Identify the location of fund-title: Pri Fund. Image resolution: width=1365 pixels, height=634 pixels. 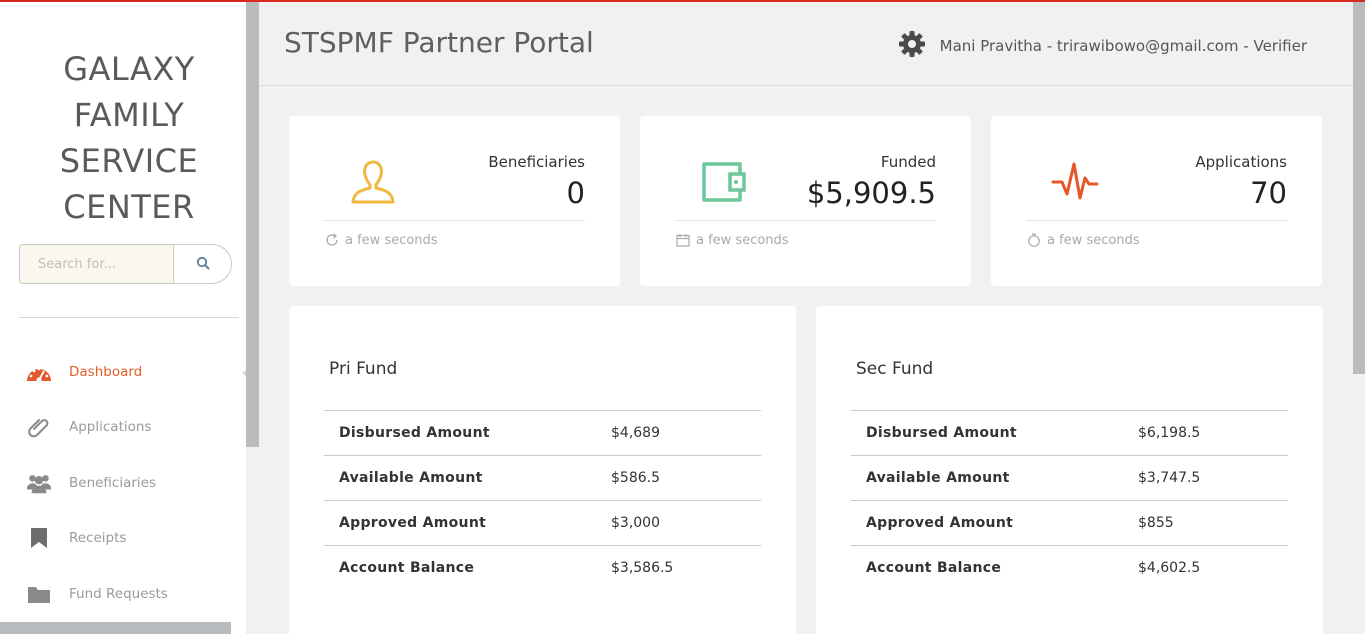
(363, 369).